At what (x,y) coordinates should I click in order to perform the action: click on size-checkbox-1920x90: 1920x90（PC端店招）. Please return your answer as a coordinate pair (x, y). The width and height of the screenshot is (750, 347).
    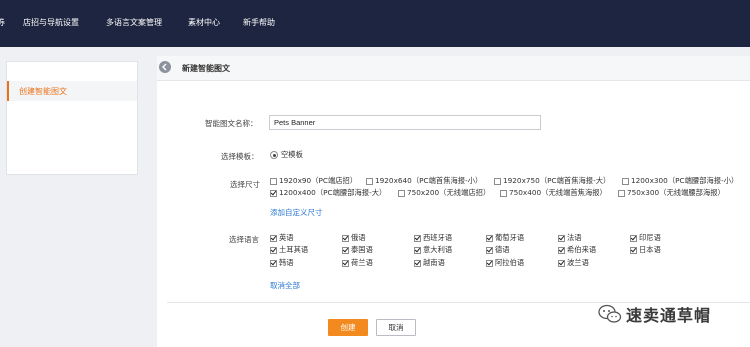
    Looking at the image, I should click on (313, 181).